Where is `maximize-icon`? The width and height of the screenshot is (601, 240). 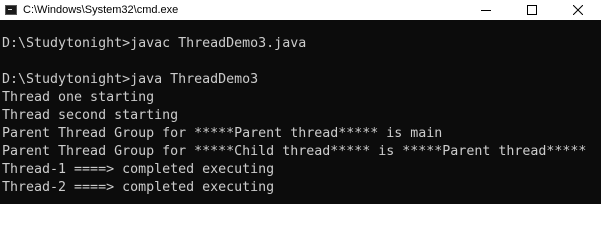
maximize-icon is located at coordinates (532, 10).